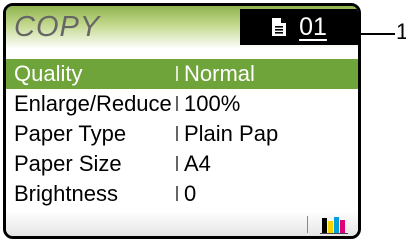  Describe the element at coordinates (401, 31) in the screenshot. I see `callout-number: 1` at that location.